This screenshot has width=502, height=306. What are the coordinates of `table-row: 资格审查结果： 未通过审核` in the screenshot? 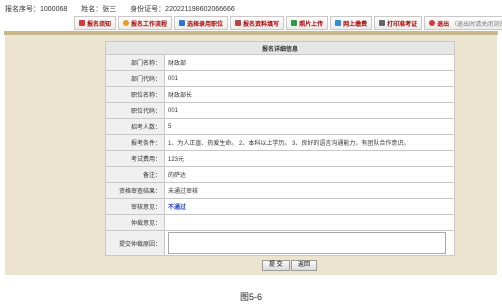 It's located at (280, 190).